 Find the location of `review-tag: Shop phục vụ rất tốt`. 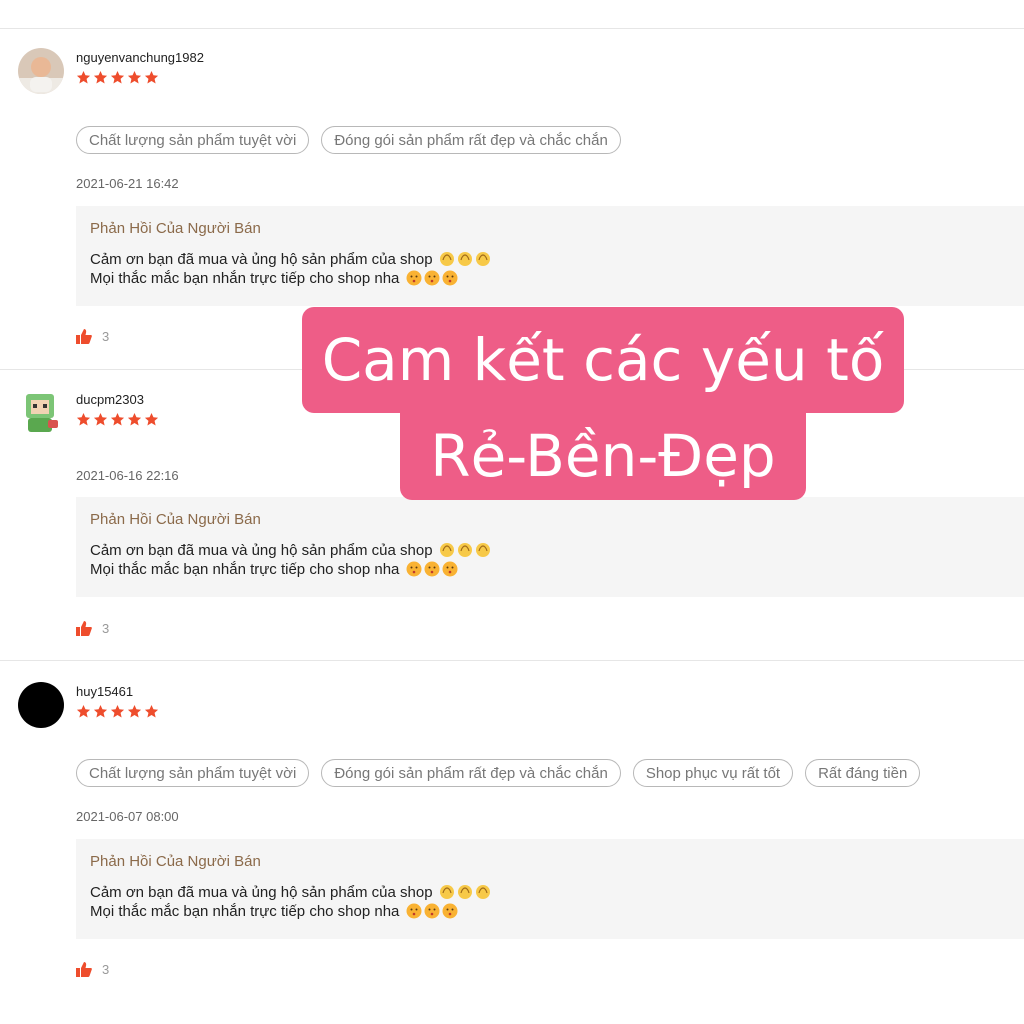

review-tag: Shop phục vụ rất tốt is located at coordinates (713, 773).